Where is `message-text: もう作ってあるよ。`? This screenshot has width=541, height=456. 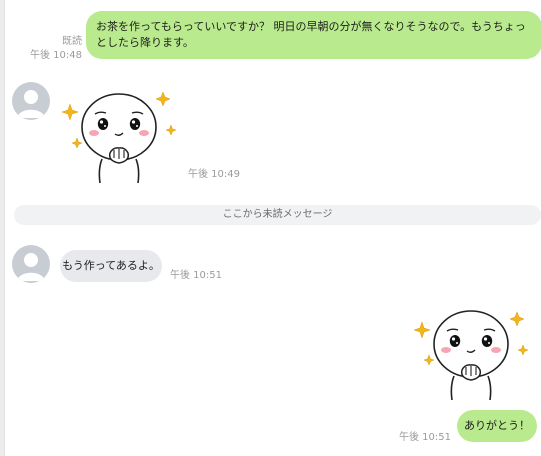
message-text: もう作ってあるよ。 is located at coordinates (111, 265).